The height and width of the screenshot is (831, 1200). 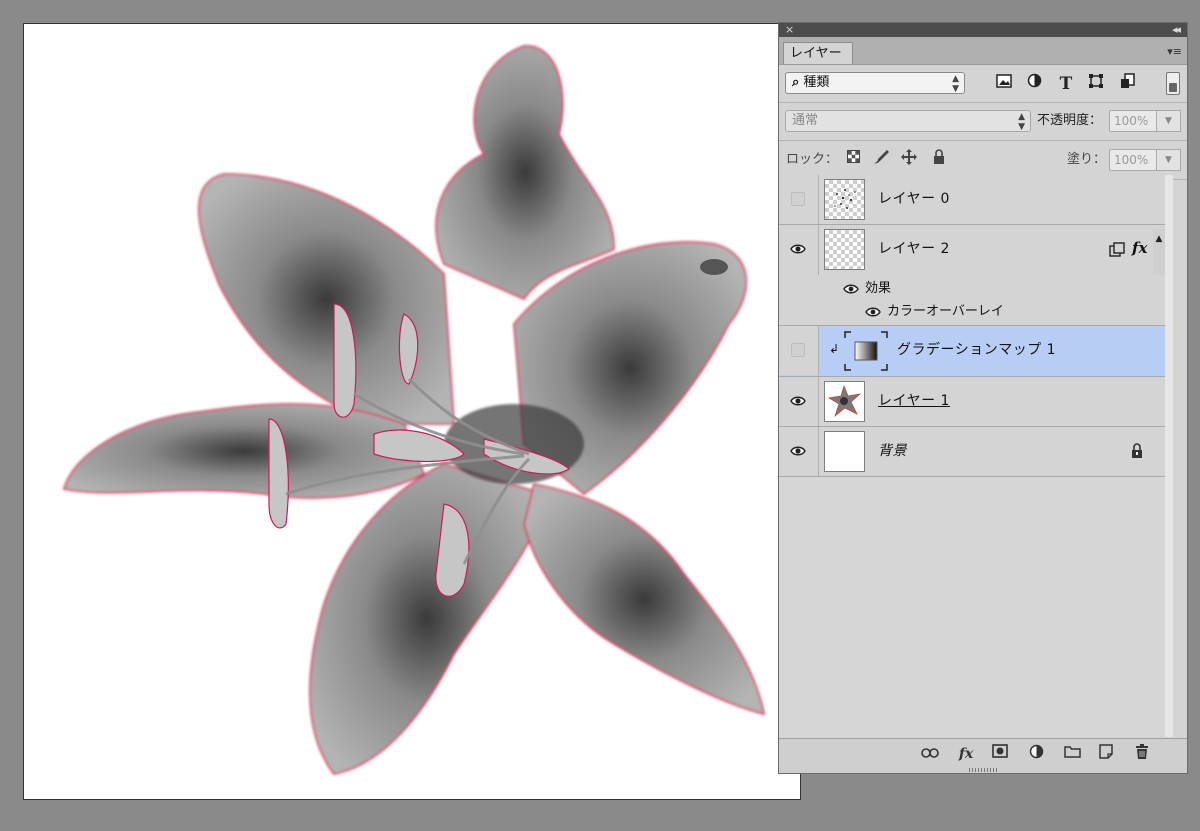 I want to click on image-filter-icon, so click(x=1004, y=84).